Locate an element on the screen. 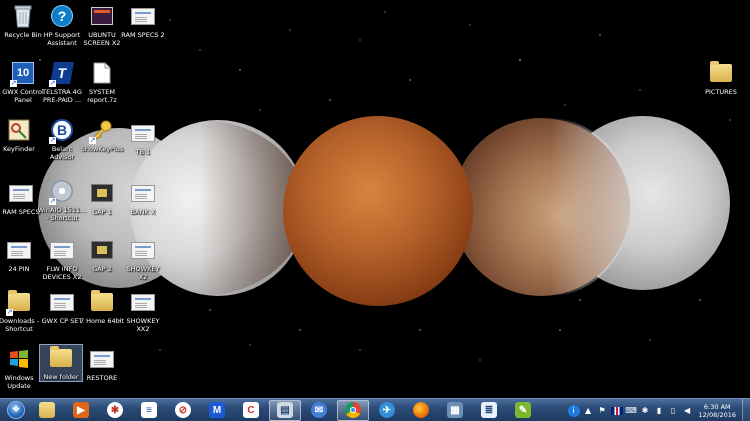 The width and height of the screenshot is (750, 421). ccleaner-icon: C is located at coordinates (251, 410).